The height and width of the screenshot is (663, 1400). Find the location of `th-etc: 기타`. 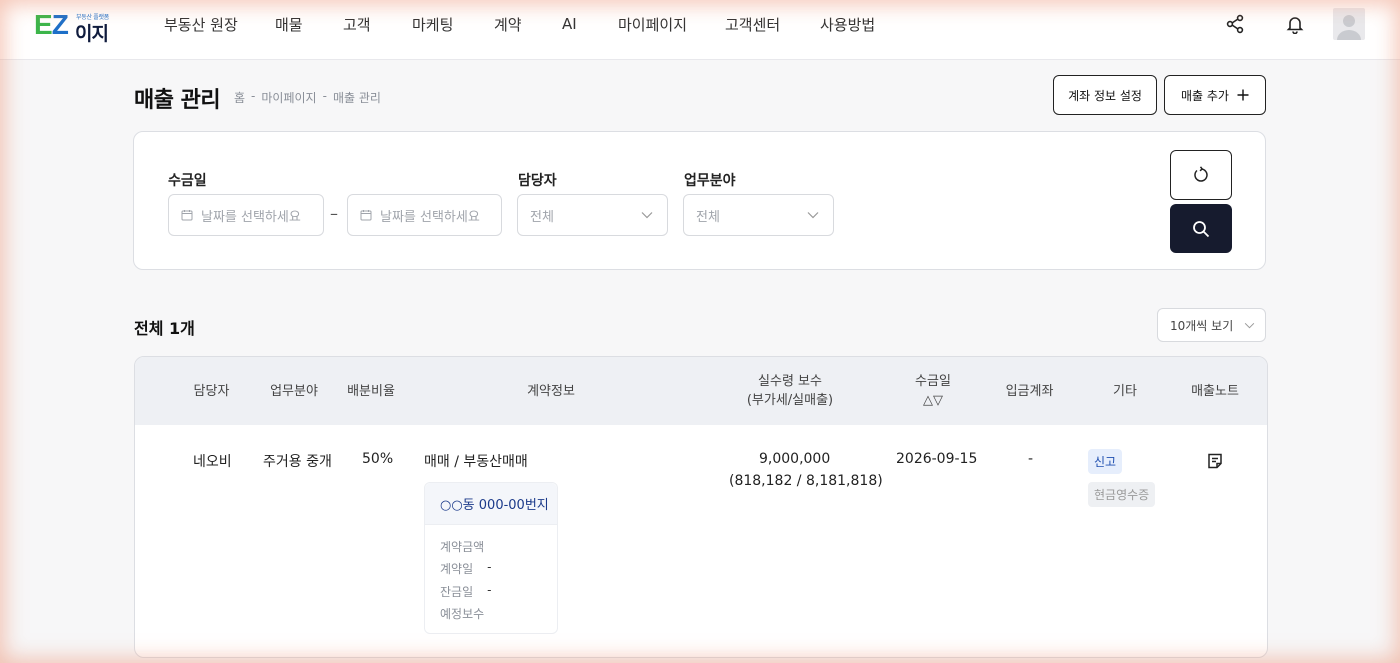

th-etc: 기타 is located at coordinates (1125, 391).